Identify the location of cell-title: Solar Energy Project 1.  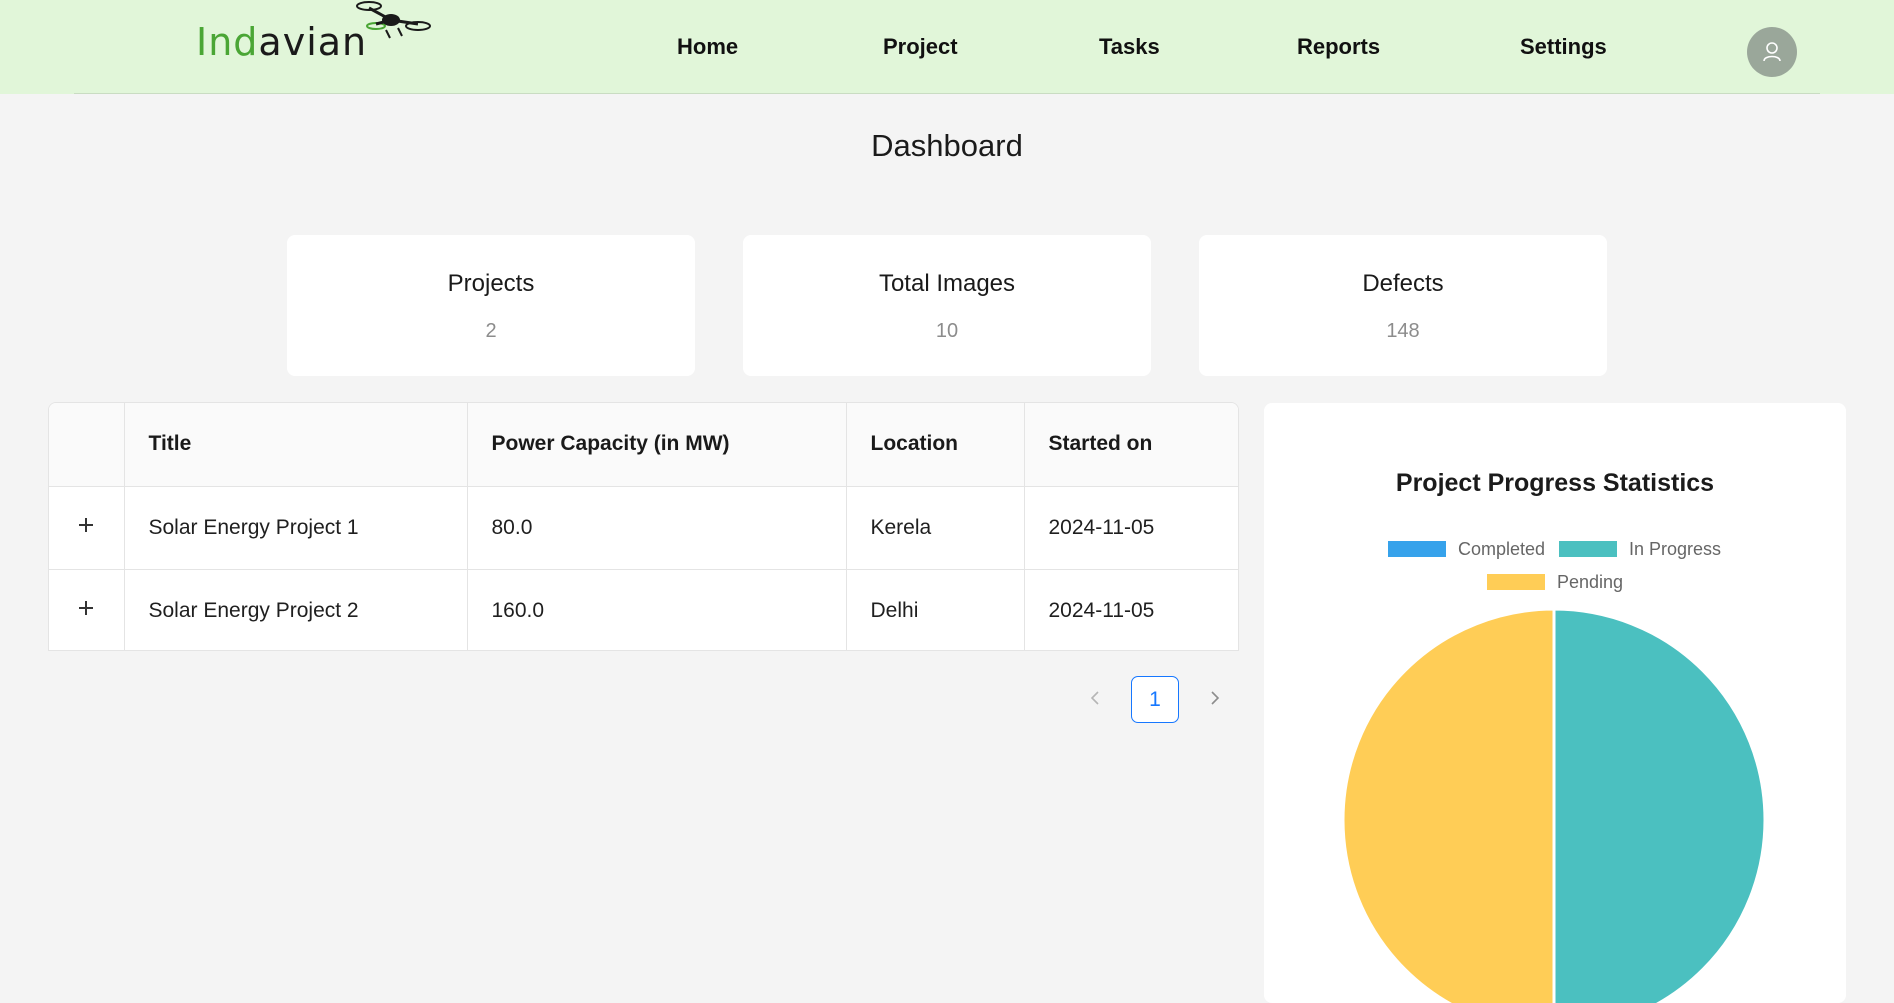
(296, 528).